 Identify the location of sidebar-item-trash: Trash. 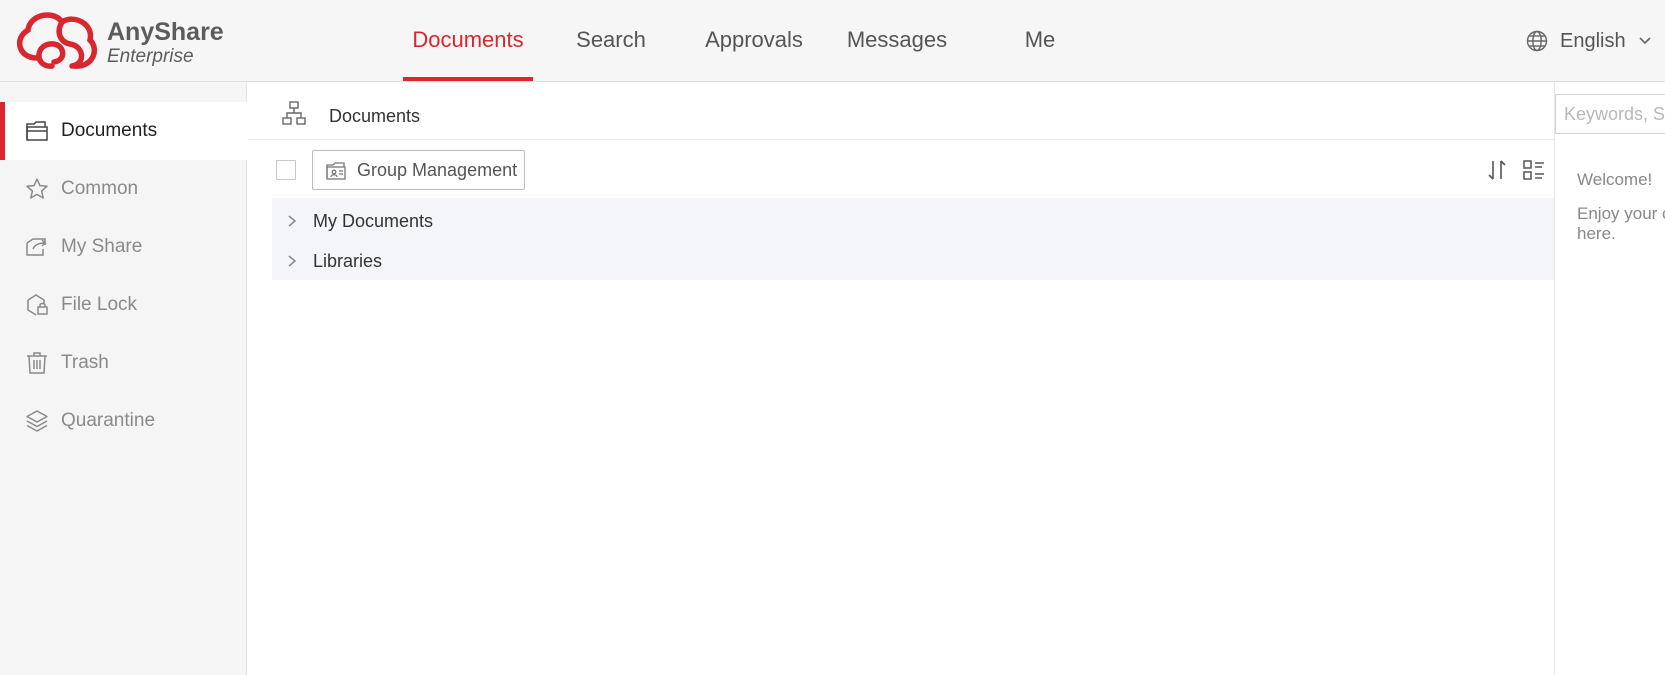
(123, 363).